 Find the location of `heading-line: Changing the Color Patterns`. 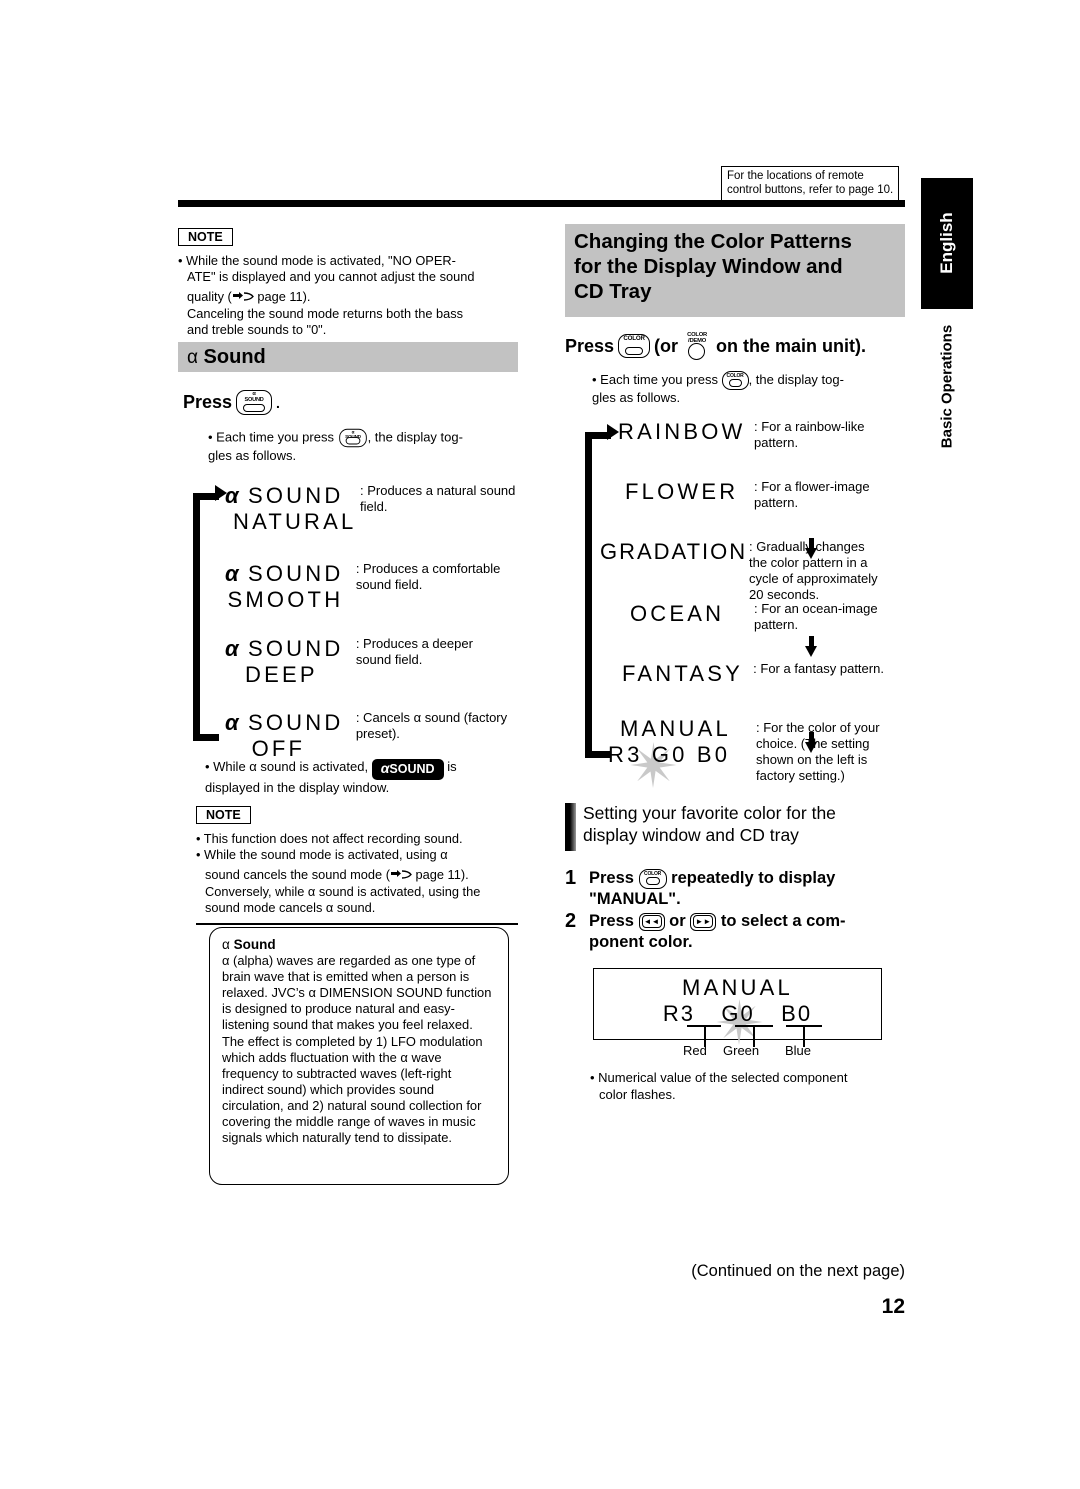

heading-line: Changing the Color Patterns is located at coordinates (713, 241).